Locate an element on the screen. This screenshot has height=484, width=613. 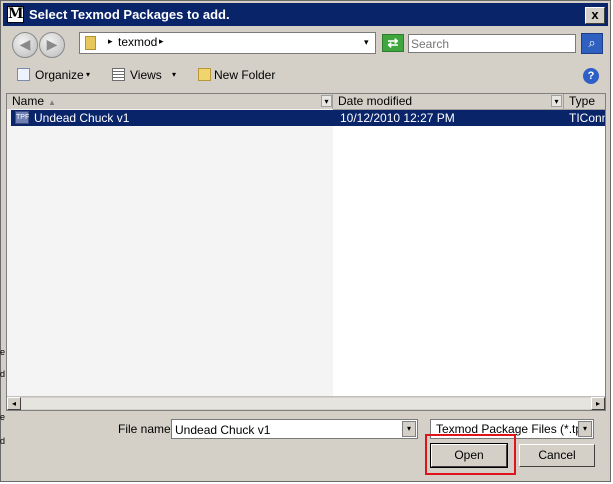
search-box is located at coordinates (492, 43).